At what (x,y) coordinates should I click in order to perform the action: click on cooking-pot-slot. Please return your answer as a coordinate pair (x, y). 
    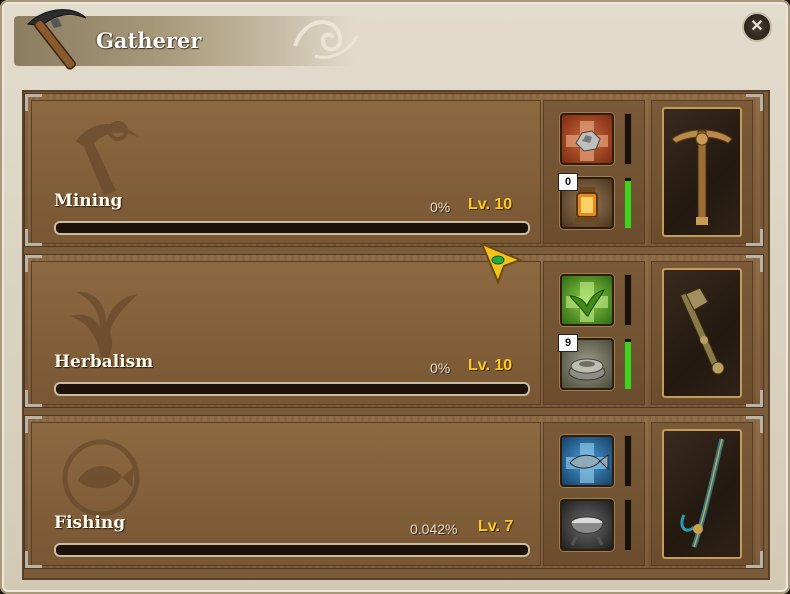
    Looking at the image, I should click on (587, 525).